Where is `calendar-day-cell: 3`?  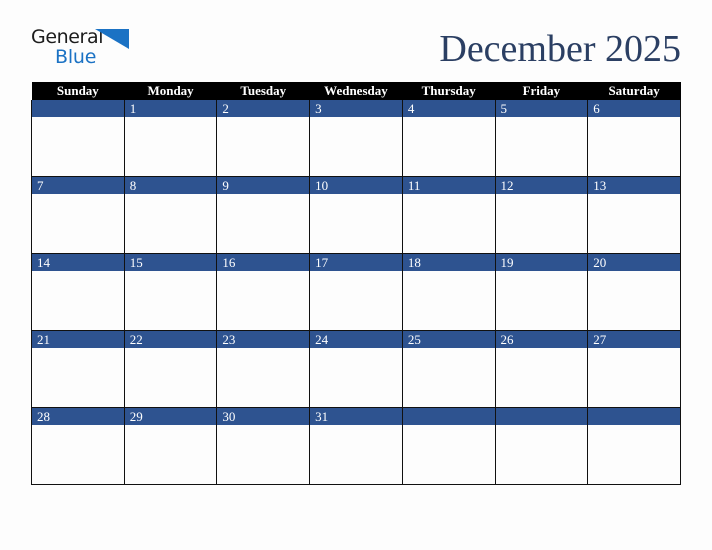 calendar-day-cell: 3 is located at coordinates (356, 138).